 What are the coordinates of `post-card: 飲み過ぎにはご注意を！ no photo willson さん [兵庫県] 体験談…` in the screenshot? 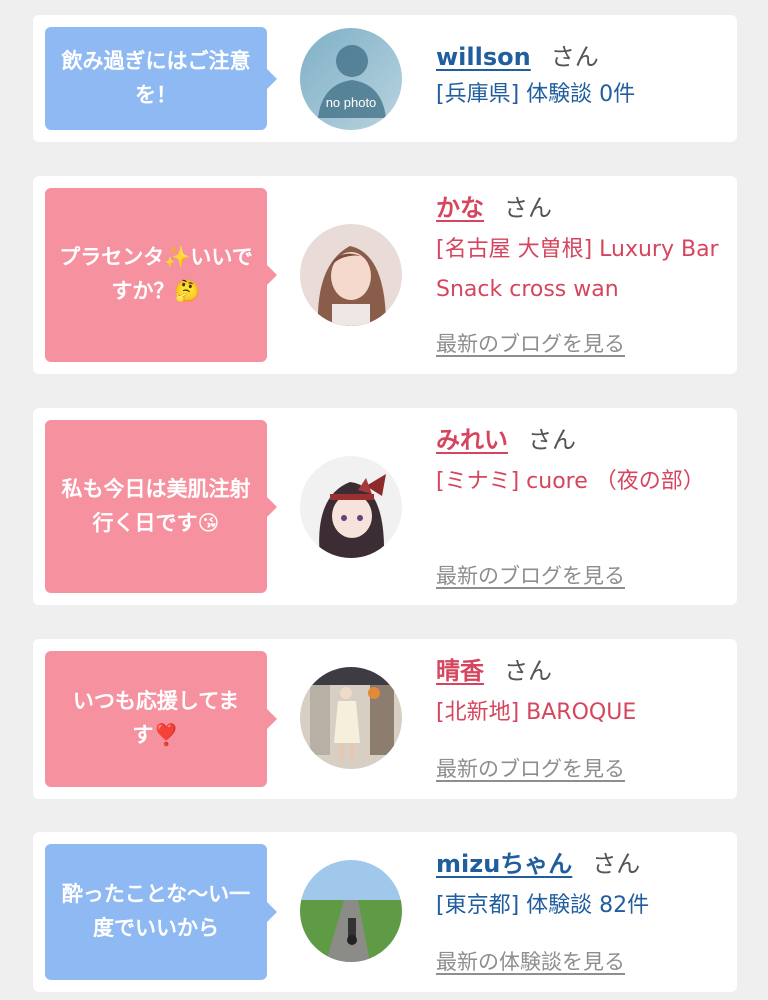 It's located at (385, 78).